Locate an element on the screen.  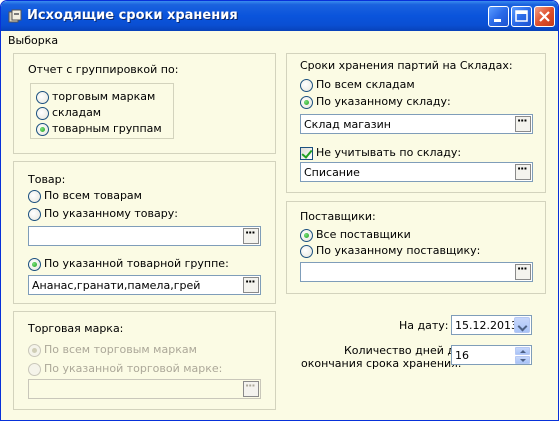
brand-browse-button is located at coordinates (251, 388).